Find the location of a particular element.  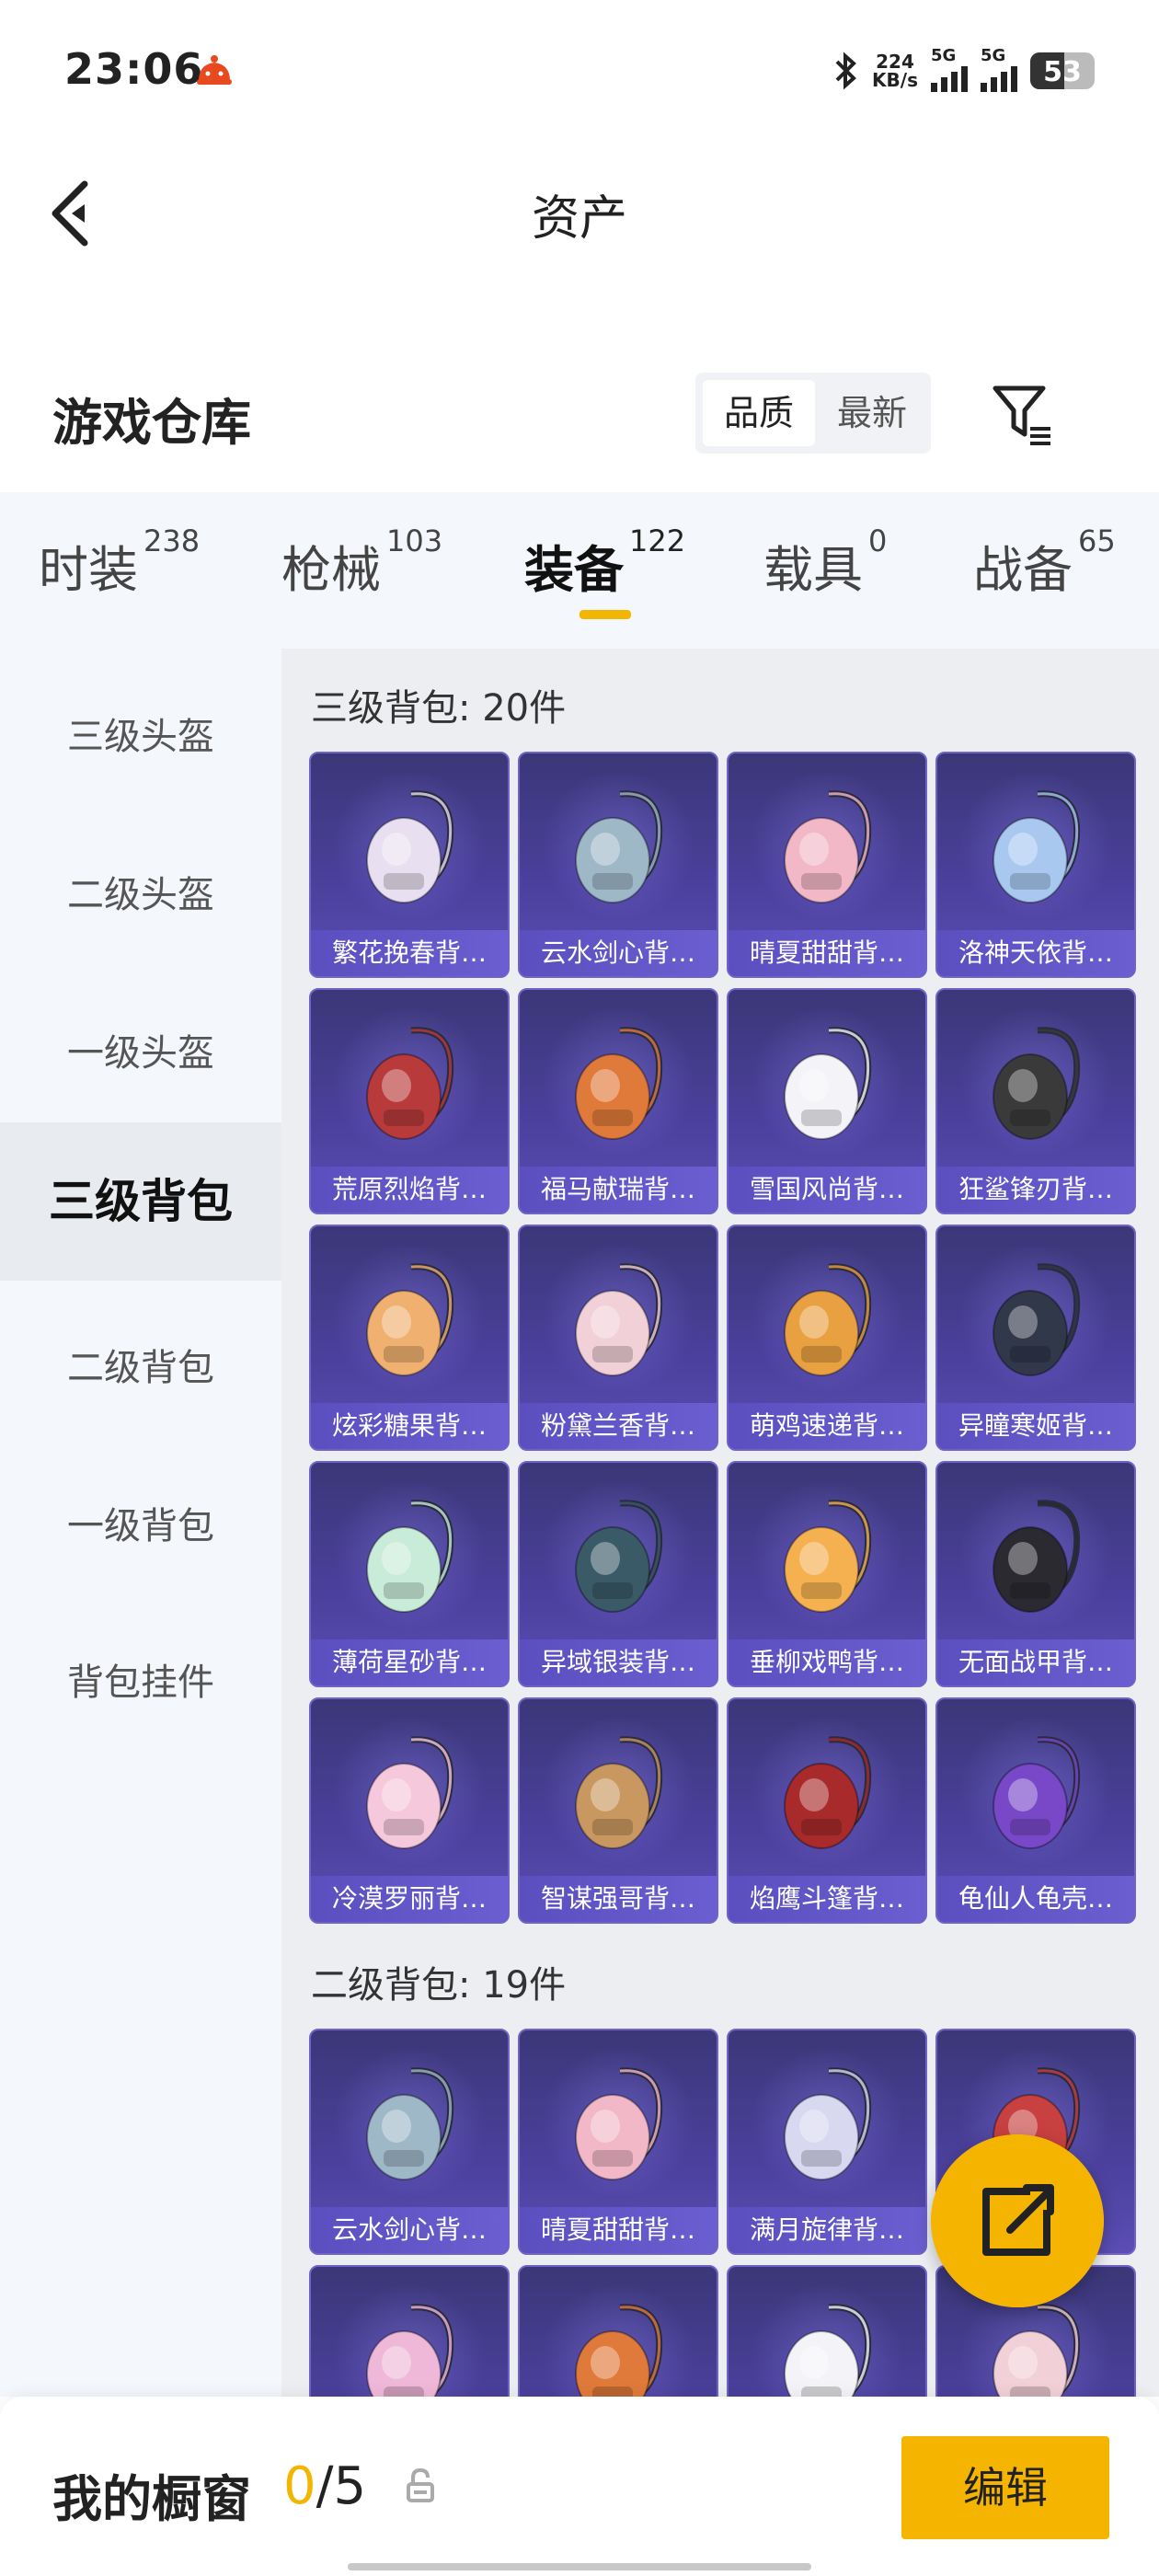

category-tabs: 时装 238 枪械 103 装备 122 载具 0 战备 65 is located at coordinates (579, 570).